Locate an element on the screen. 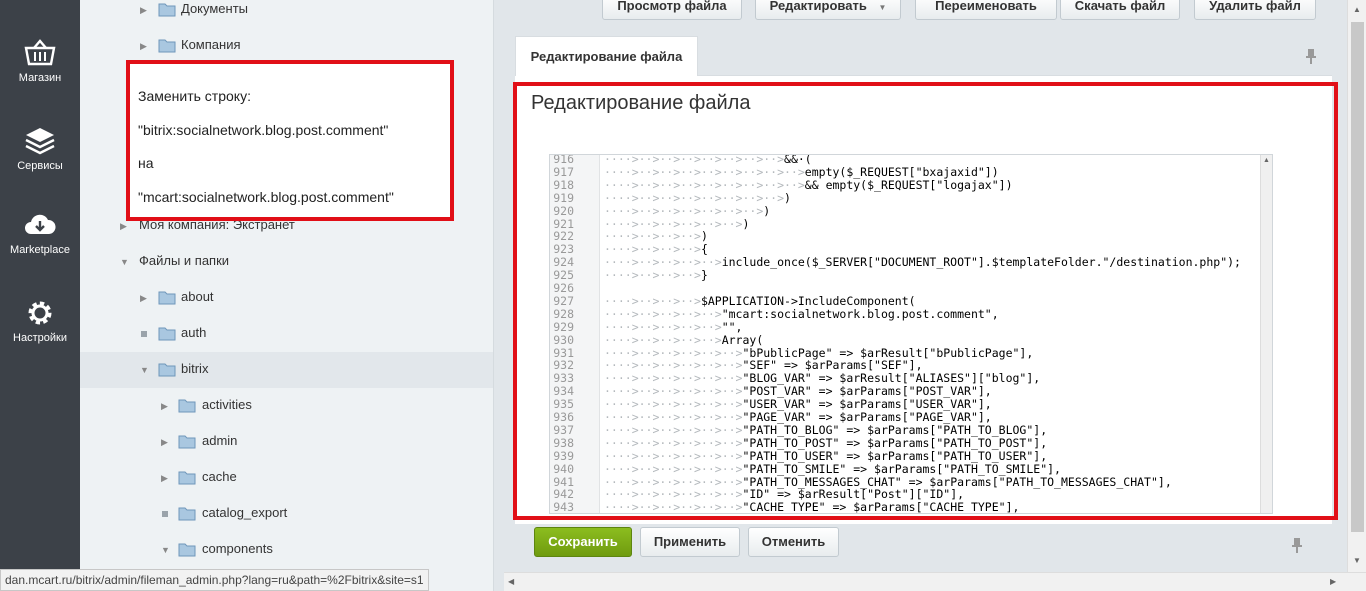  tree-row-files-folders: ▼ Файлы и папки is located at coordinates (286, 262).